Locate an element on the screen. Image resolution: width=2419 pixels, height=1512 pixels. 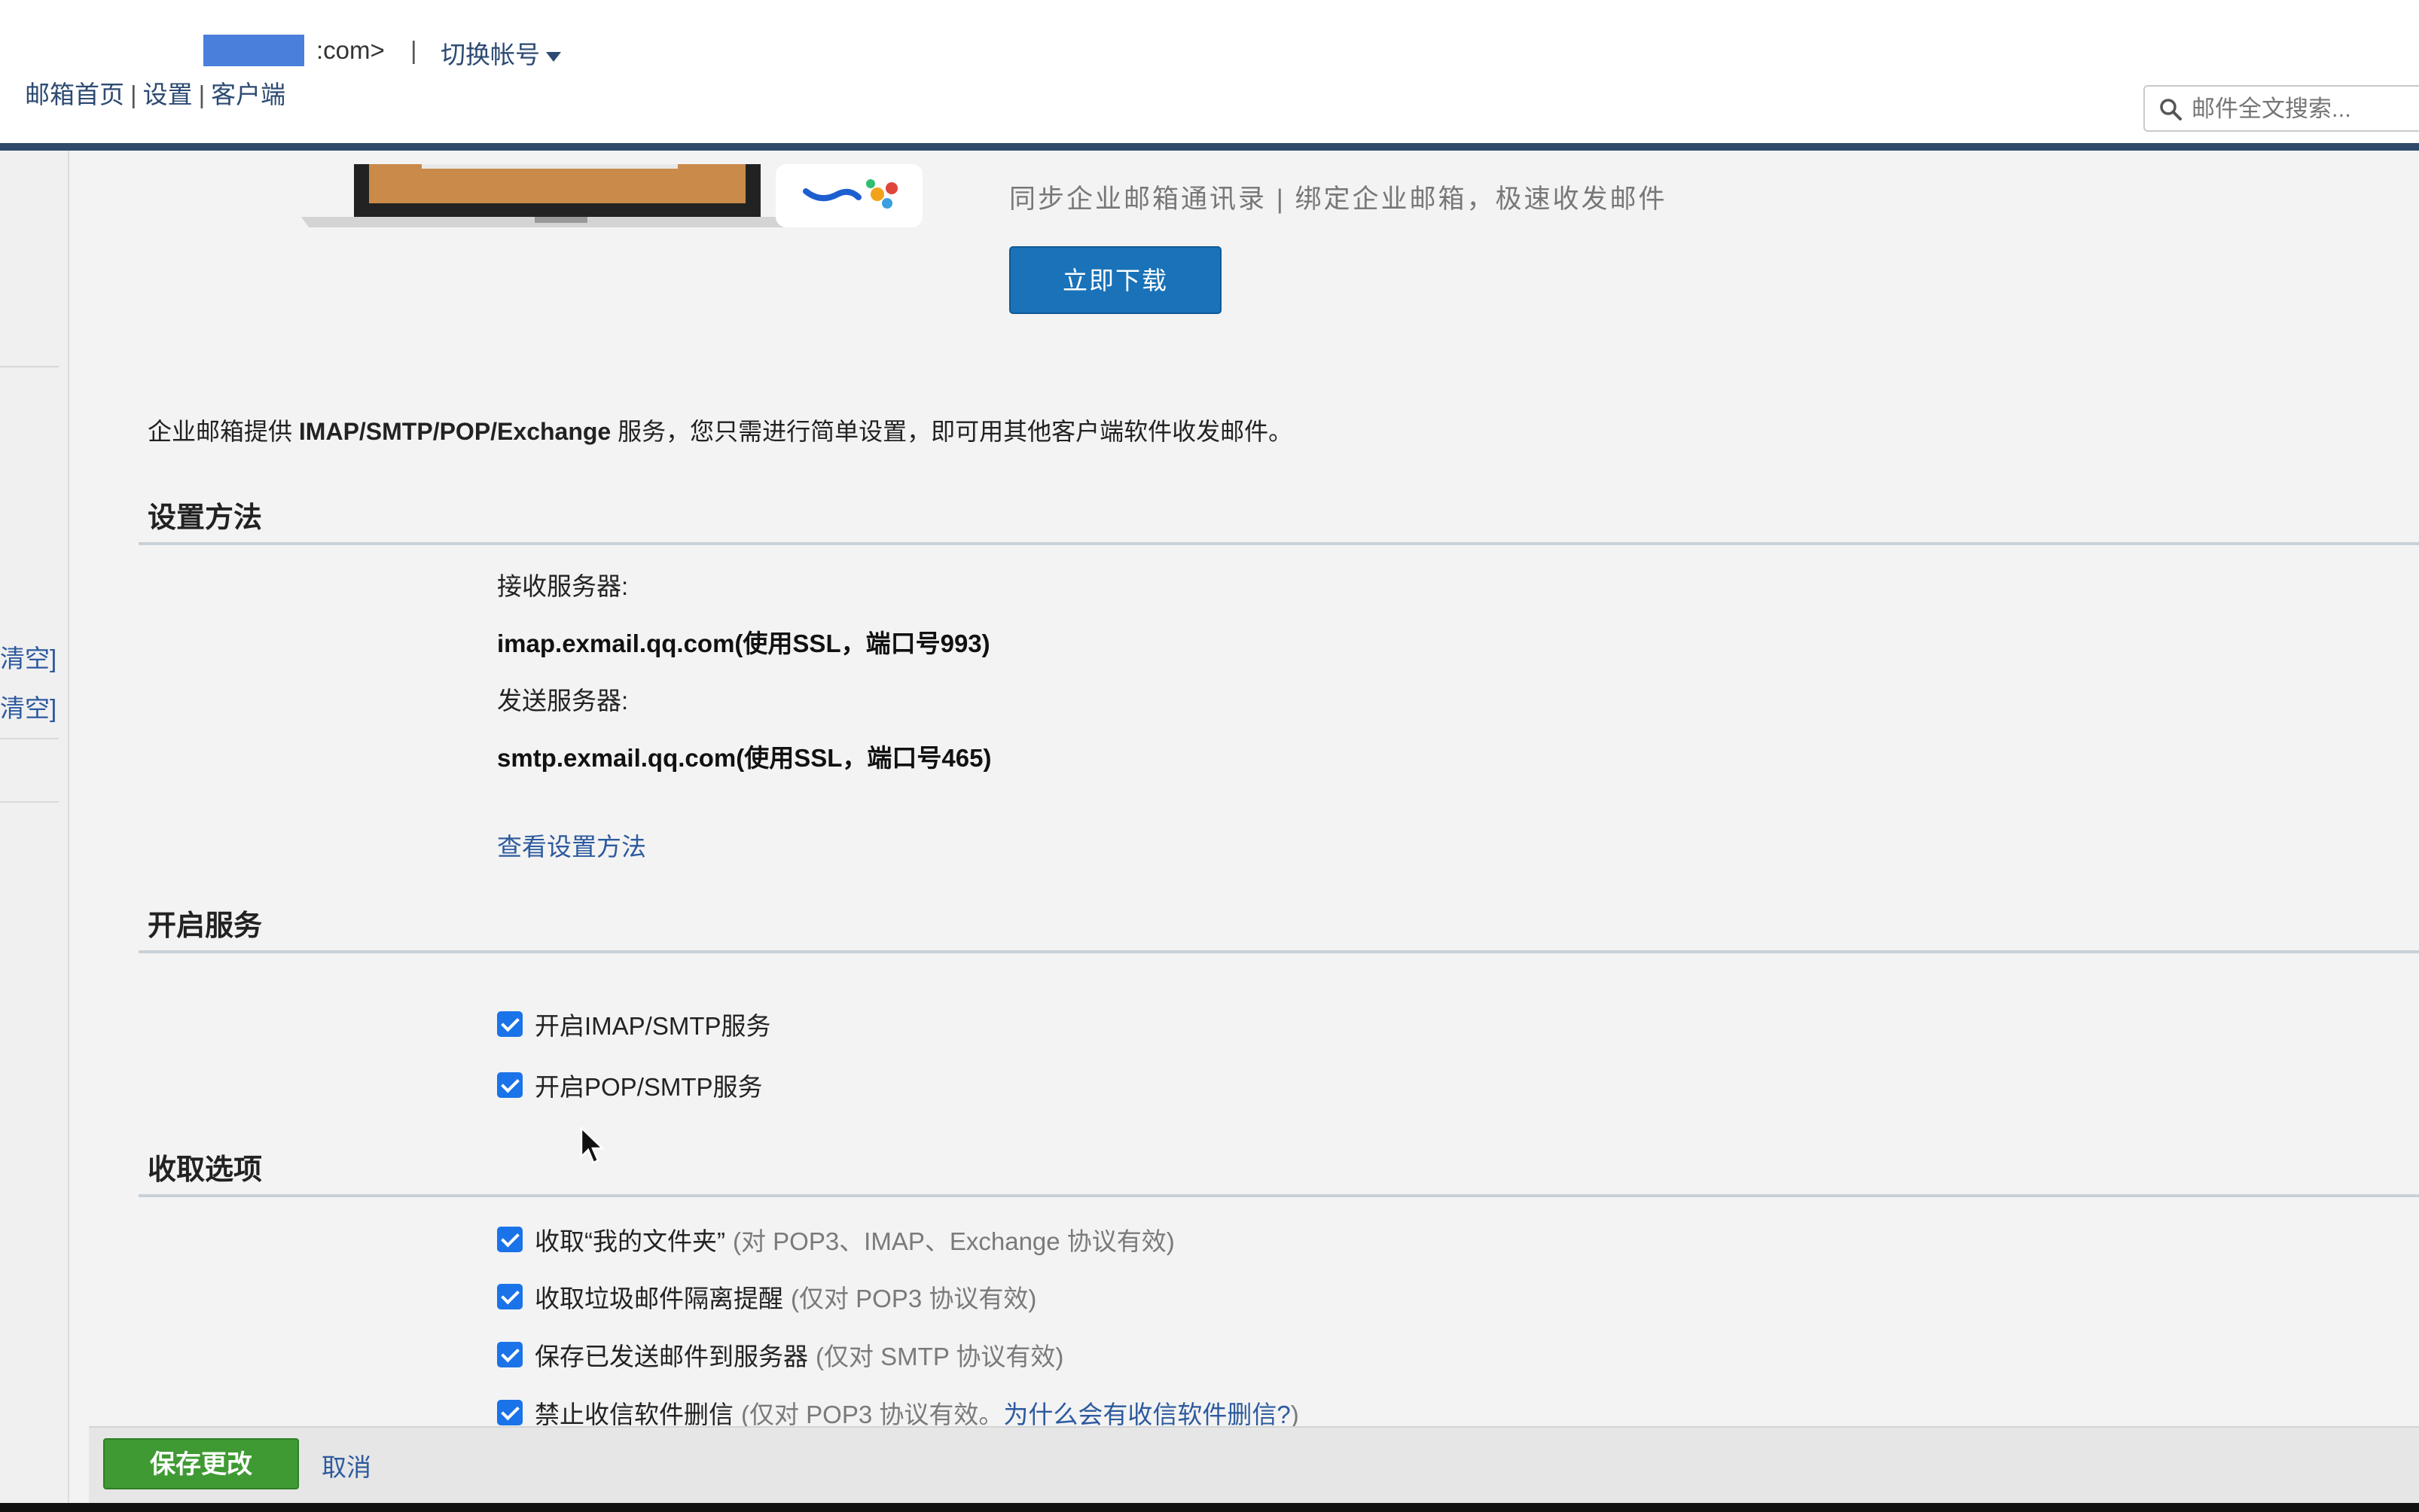
hint-end: ) is located at coordinates (1294, 1415).